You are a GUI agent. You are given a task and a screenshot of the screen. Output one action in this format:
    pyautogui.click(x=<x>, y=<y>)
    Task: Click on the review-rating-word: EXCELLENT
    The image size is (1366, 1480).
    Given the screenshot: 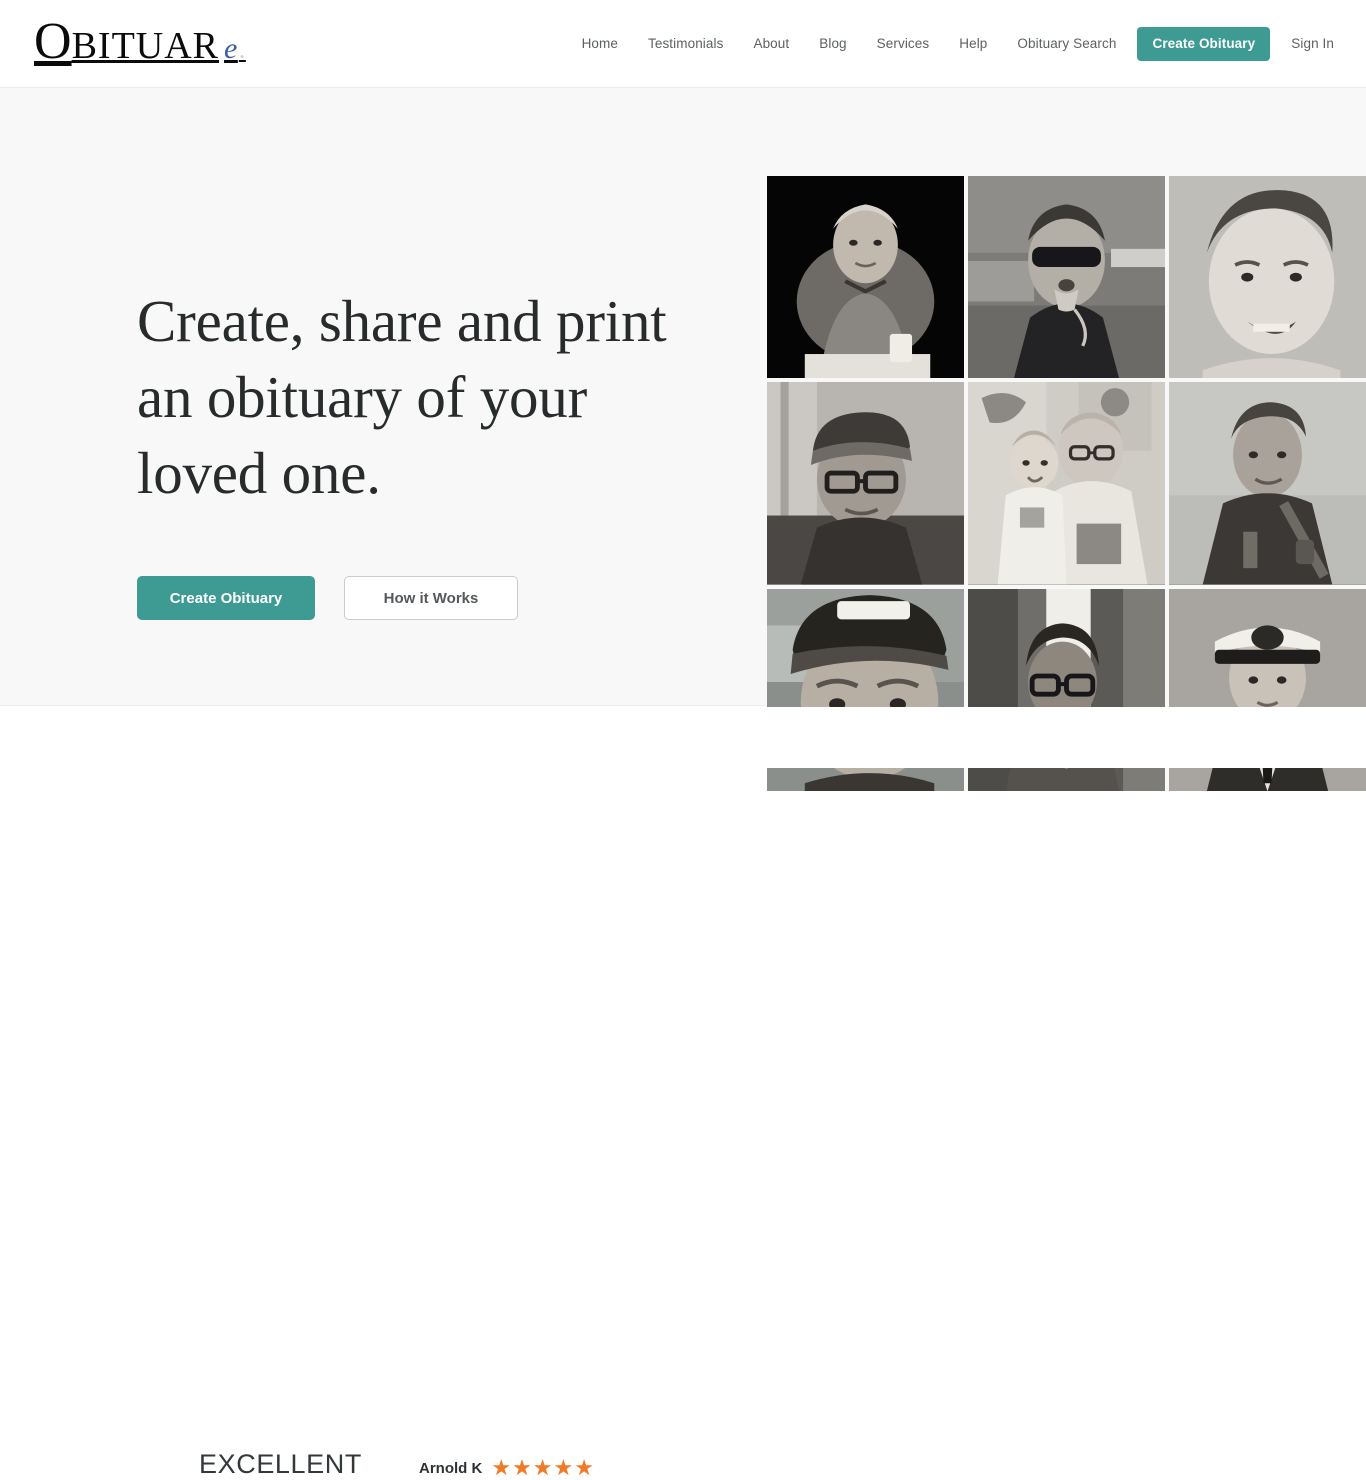 What is the action you would take?
    pyautogui.click(x=280, y=1464)
    